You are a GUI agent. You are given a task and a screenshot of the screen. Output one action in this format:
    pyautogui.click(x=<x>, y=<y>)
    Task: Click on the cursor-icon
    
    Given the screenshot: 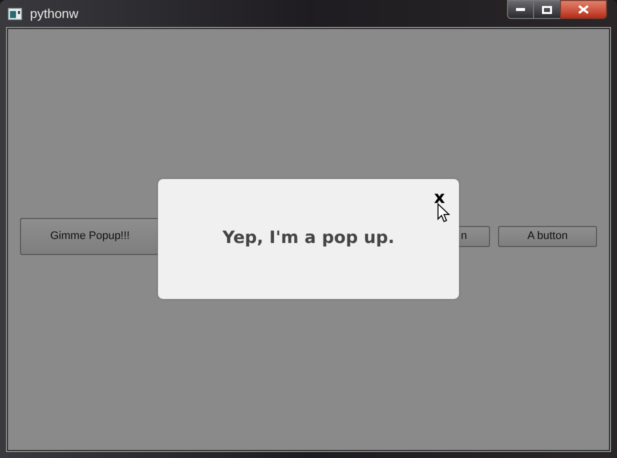 What is the action you would take?
    pyautogui.click(x=443, y=213)
    